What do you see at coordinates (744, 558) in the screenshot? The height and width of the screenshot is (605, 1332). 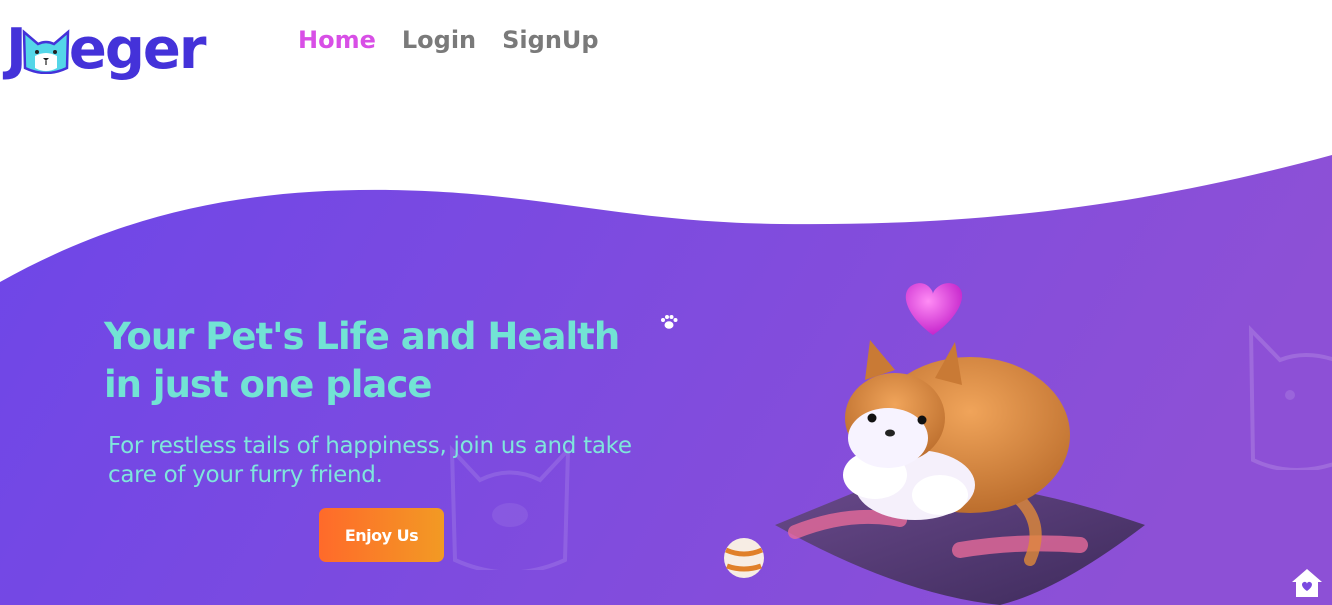 I see `ball` at bounding box center [744, 558].